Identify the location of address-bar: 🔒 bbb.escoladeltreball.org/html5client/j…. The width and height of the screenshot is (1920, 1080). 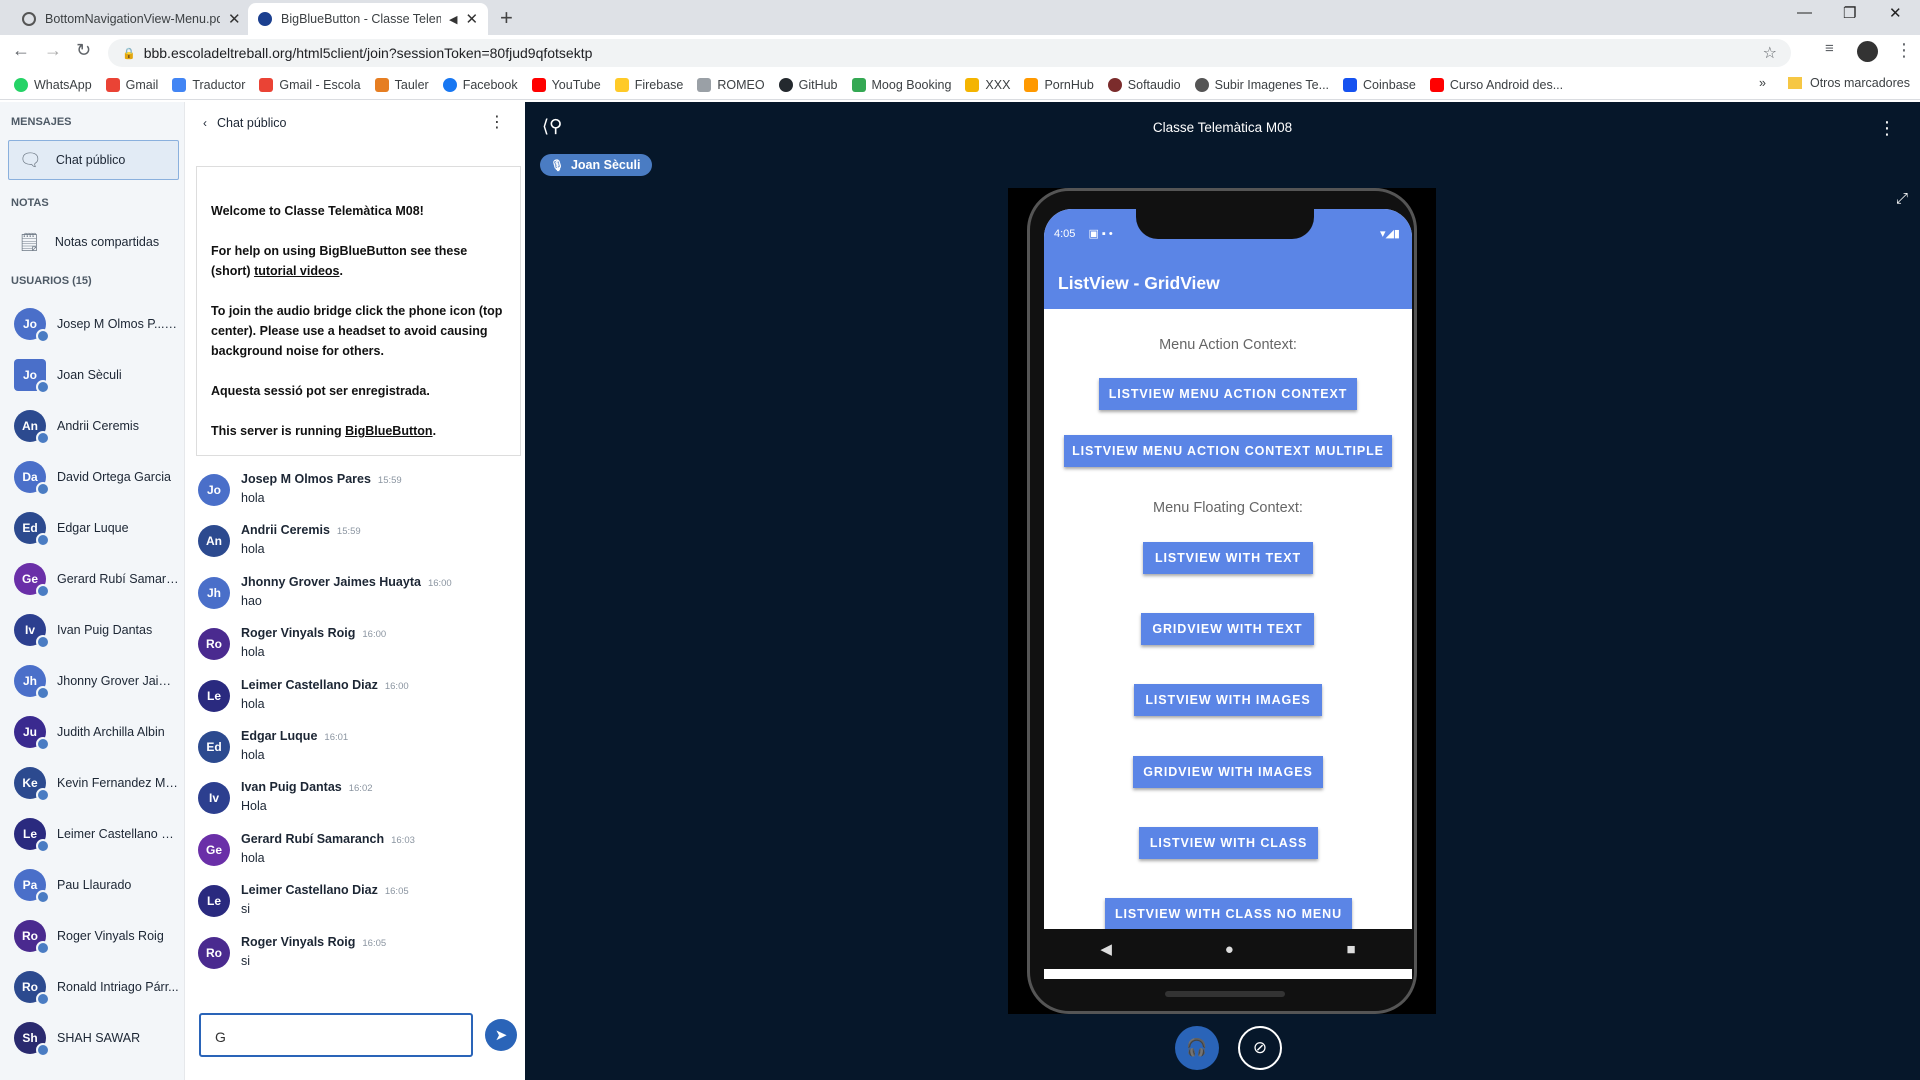
(949, 53).